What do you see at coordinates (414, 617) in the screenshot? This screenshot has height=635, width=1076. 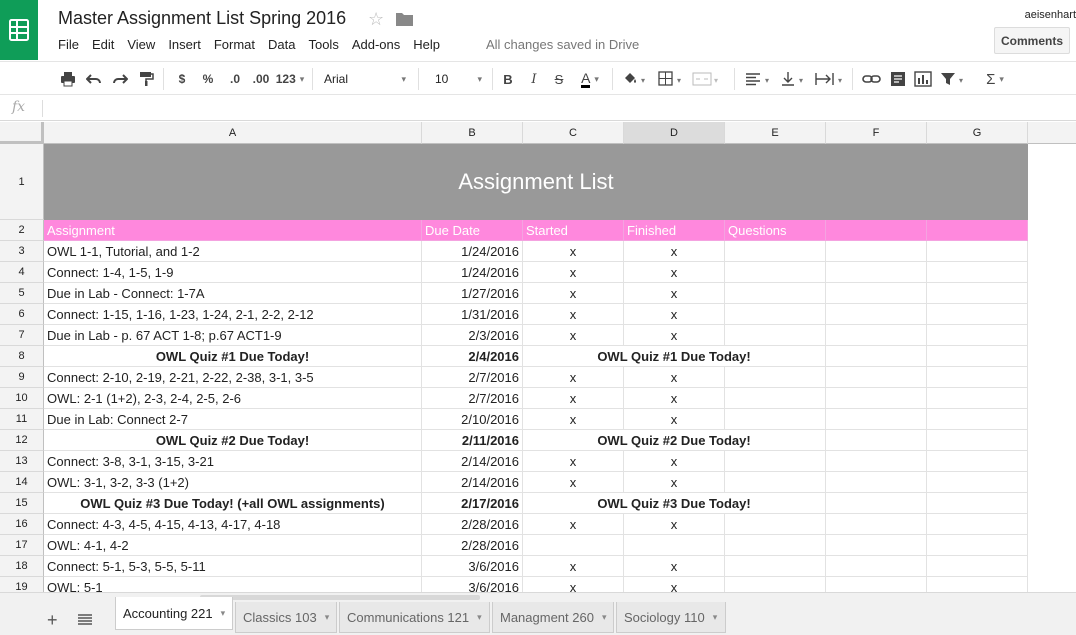 I see `sheet-tab-communications-121: Communications 121 ▾` at bounding box center [414, 617].